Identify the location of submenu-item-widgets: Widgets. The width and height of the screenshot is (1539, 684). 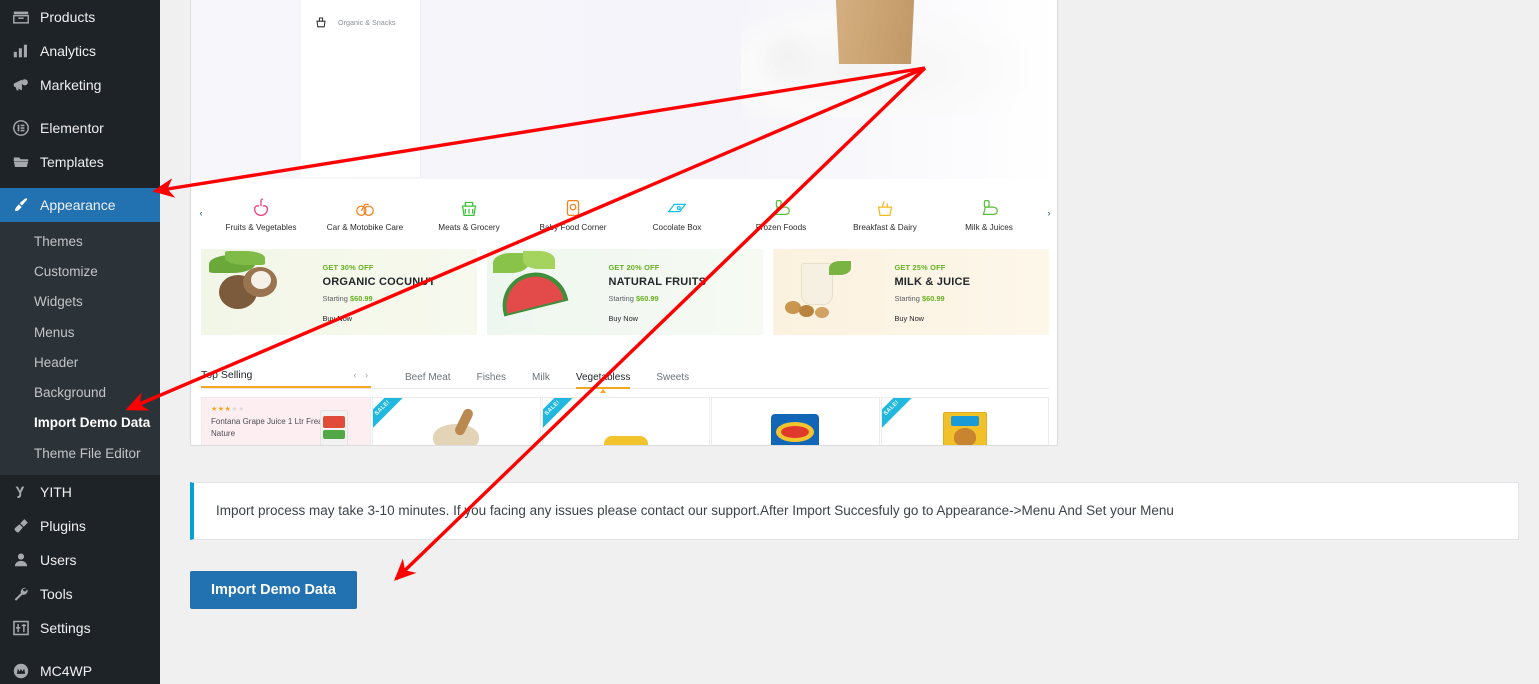
(80, 302).